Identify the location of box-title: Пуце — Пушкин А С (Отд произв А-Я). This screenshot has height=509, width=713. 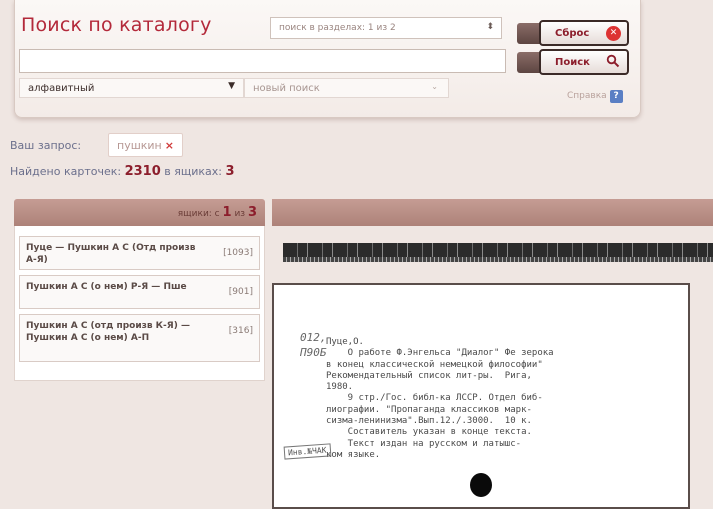
(111, 254).